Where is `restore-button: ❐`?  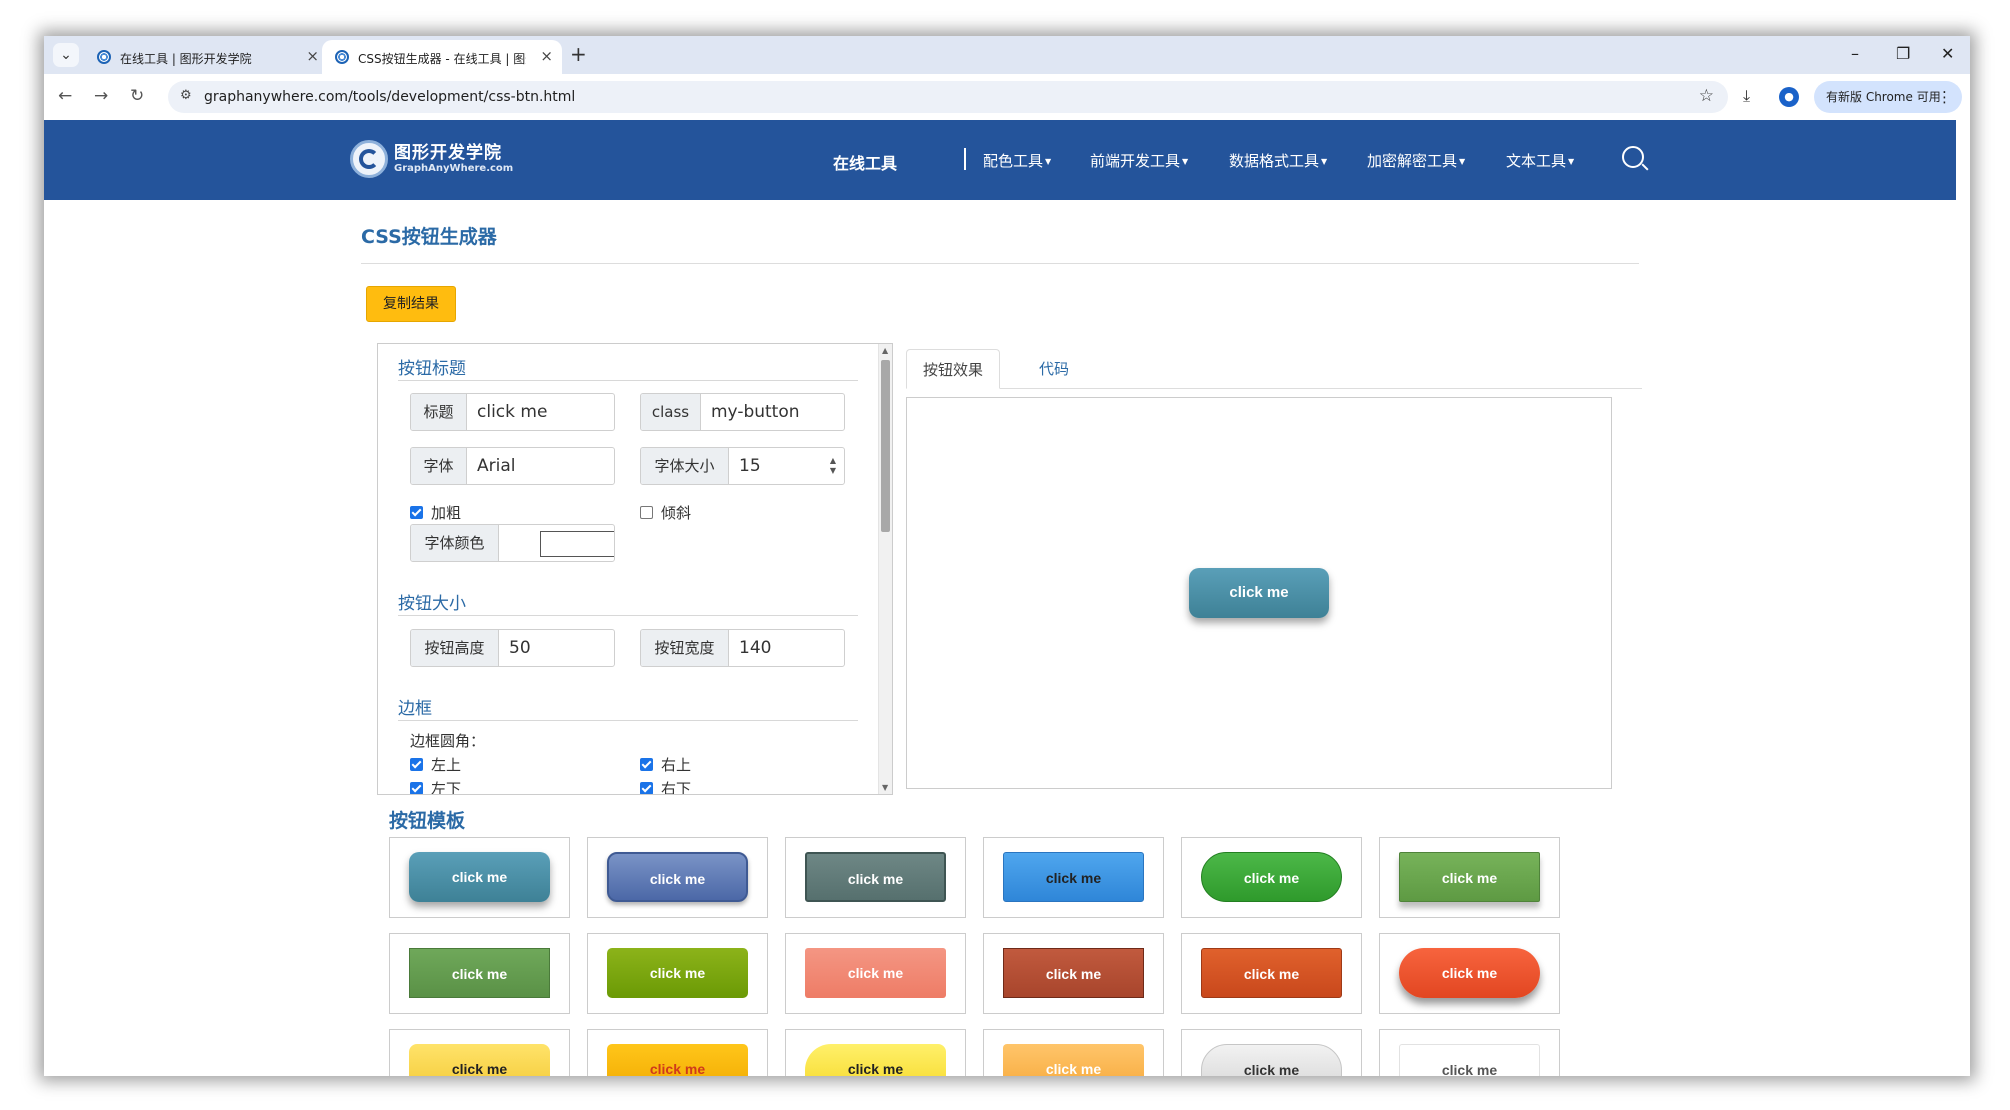
restore-button: ❐ is located at coordinates (1903, 54).